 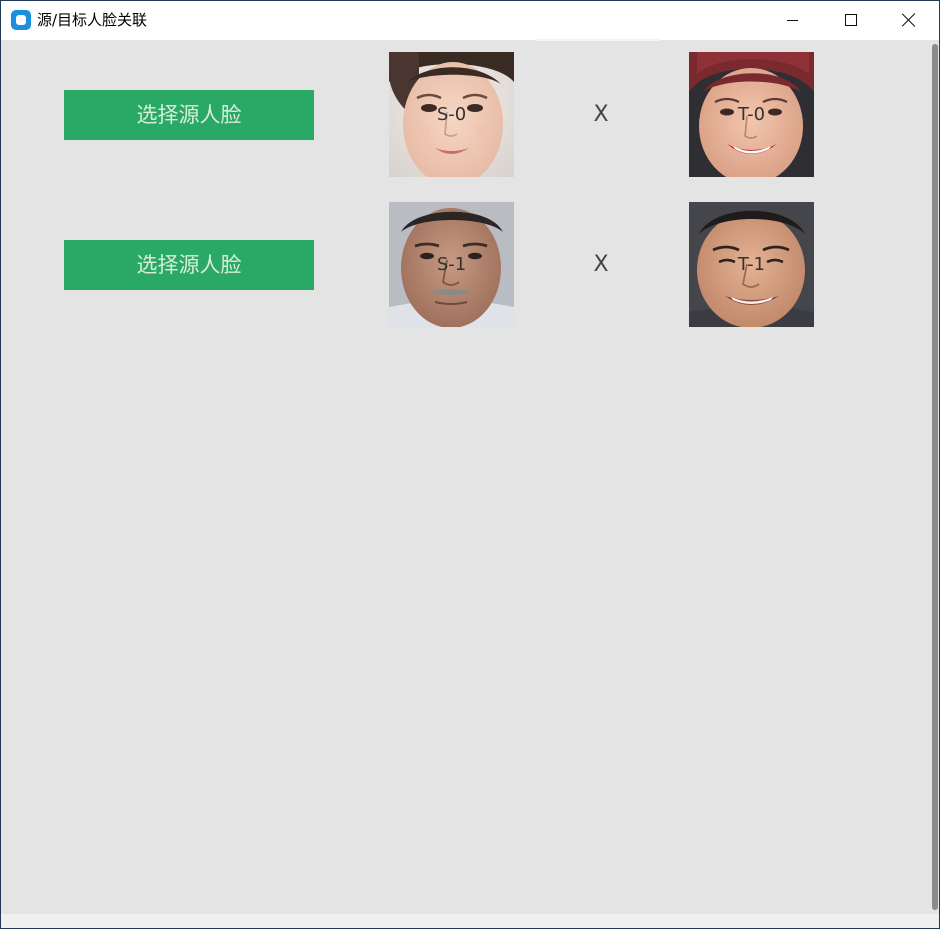 What do you see at coordinates (470, 921) in the screenshot?
I see `bottom-edge` at bounding box center [470, 921].